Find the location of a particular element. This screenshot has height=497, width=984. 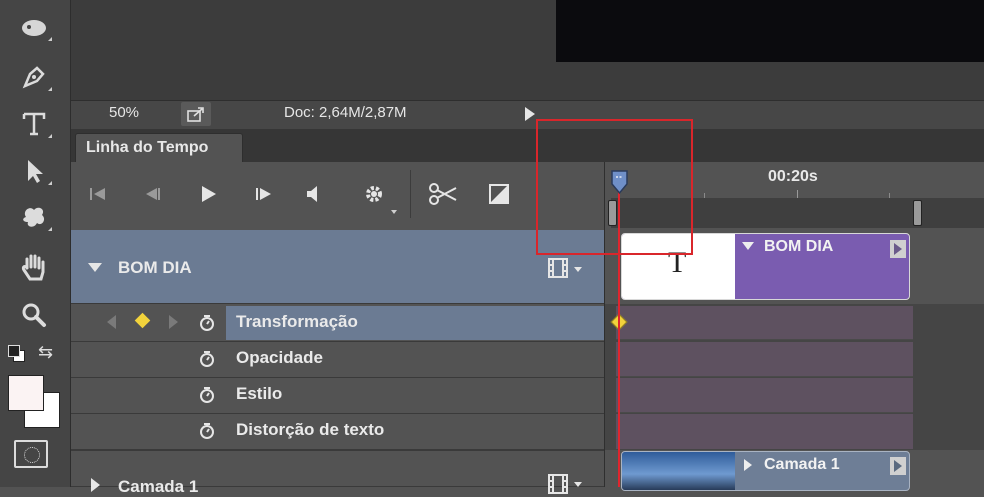

status-menu-arrow-icon is located at coordinates (530, 114).